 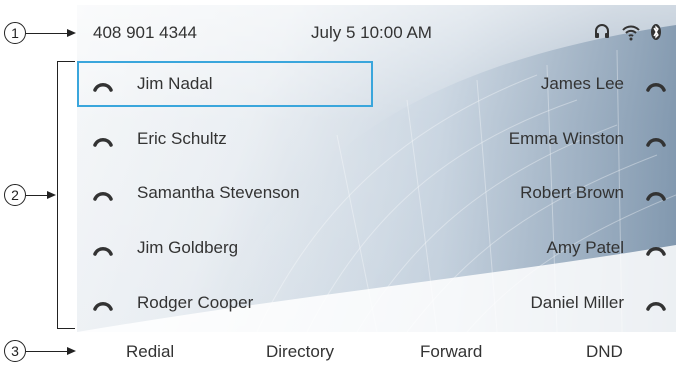 What do you see at coordinates (150, 352) in the screenshot?
I see `softkey-redial: Redial` at bounding box center [150, 352].